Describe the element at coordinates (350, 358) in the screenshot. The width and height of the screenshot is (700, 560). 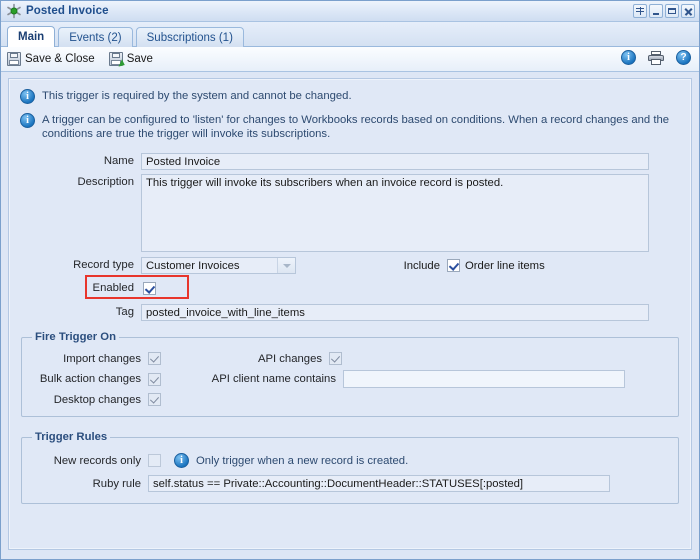
I see `row-import-changes: Import changes API changes` at that location.